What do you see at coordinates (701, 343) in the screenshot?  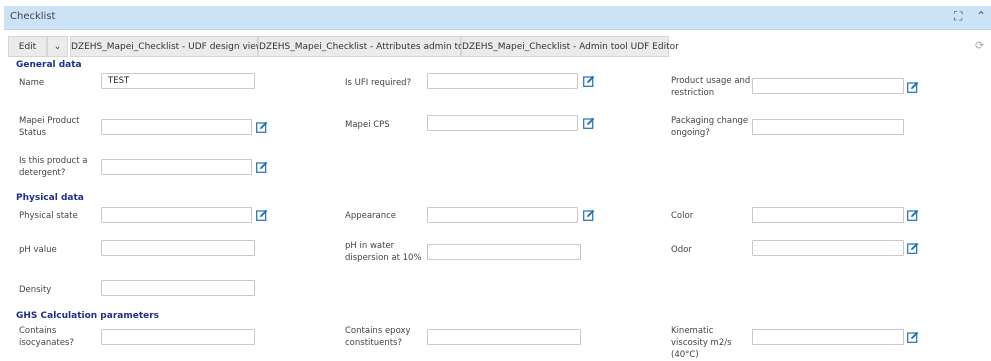 I see `label-kinematic-viscosity: Kinematic viscosity m2/s (40°C)` at bounding box center [701, 343].